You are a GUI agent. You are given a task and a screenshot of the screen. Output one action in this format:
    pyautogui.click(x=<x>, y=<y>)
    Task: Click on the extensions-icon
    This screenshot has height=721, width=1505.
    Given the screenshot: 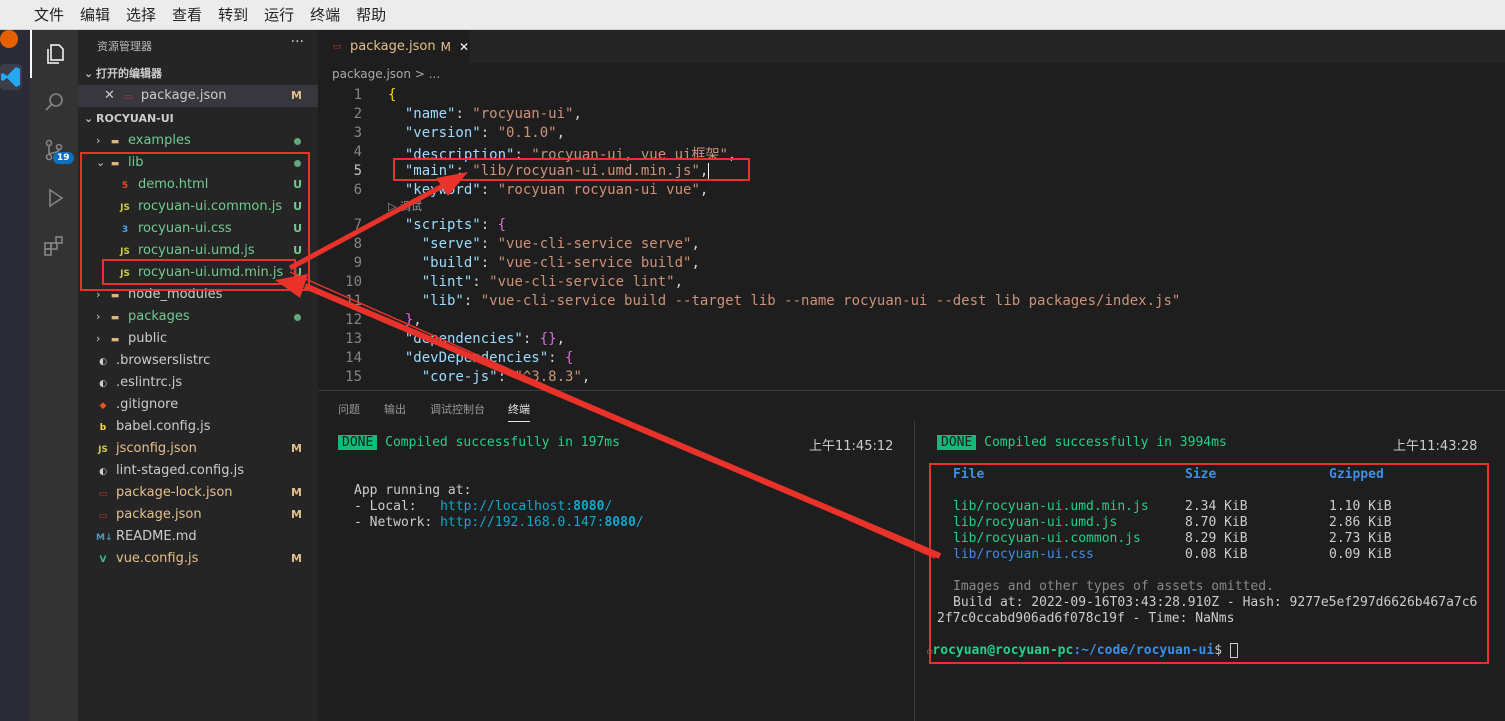 What is the action you would take?
    pyautogui.click(x=54, y=246)
    